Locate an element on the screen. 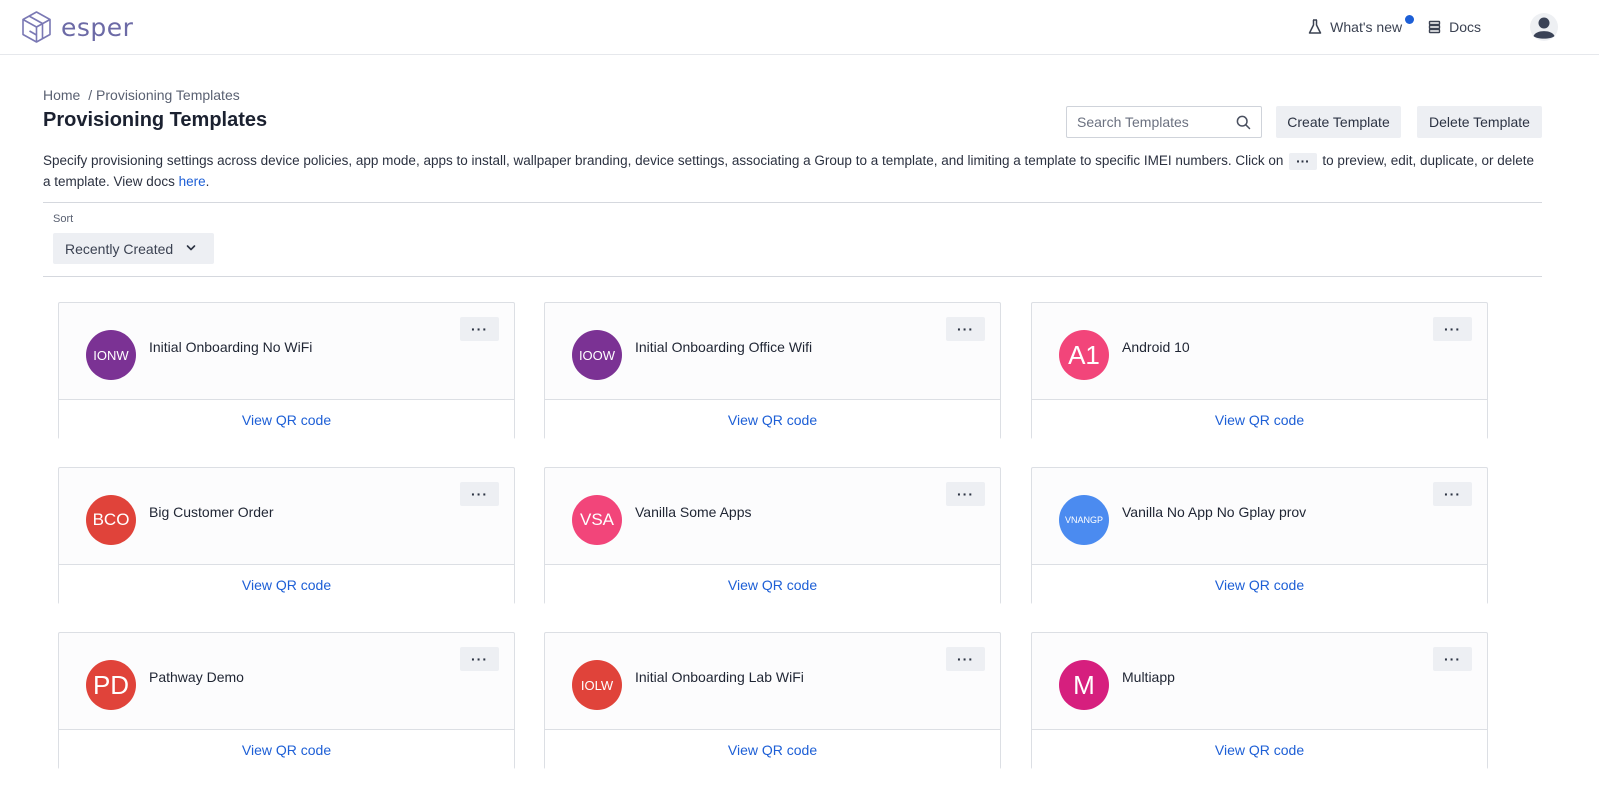 This screenshot has width=1599, height=789. template-name: Vanilla Some Apps is located at coordinates (693, 512).